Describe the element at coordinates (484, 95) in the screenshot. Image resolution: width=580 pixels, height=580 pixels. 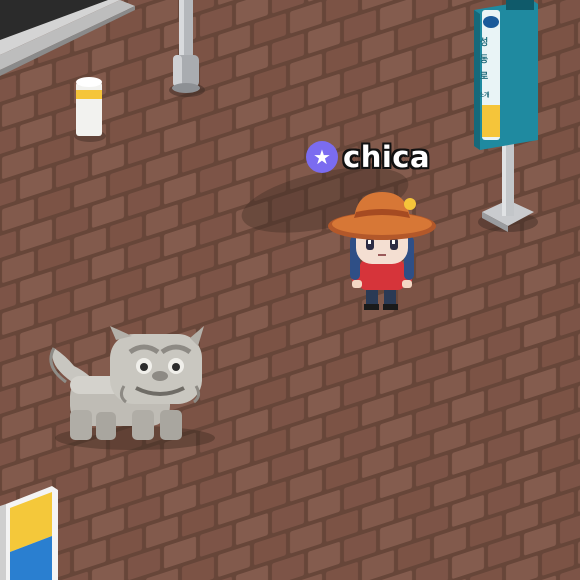
I see `sign-sub: 소개` at that location.